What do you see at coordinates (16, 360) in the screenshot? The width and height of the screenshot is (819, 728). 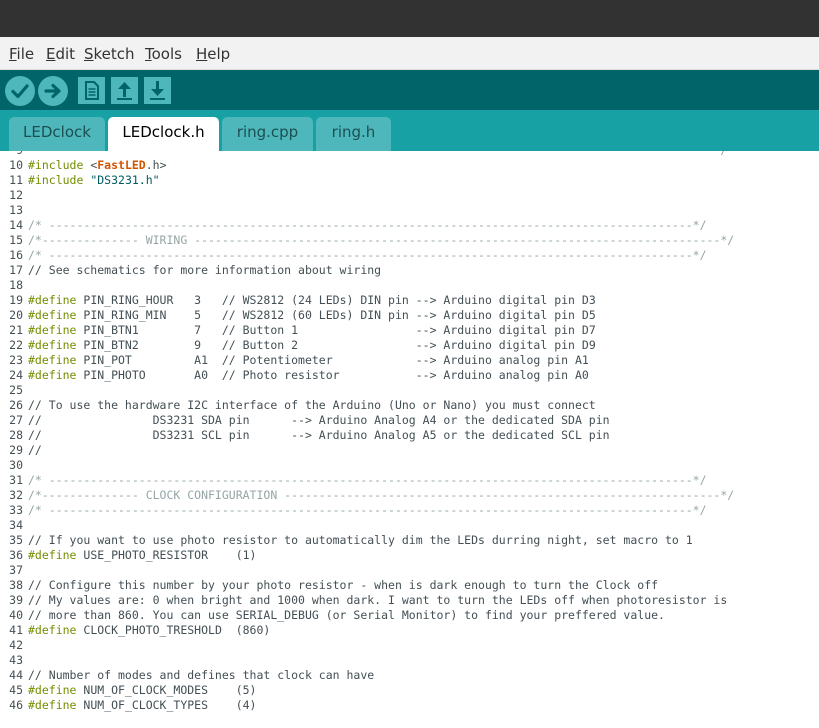 I see `line-number: 23` at bounding box center [16, 360].